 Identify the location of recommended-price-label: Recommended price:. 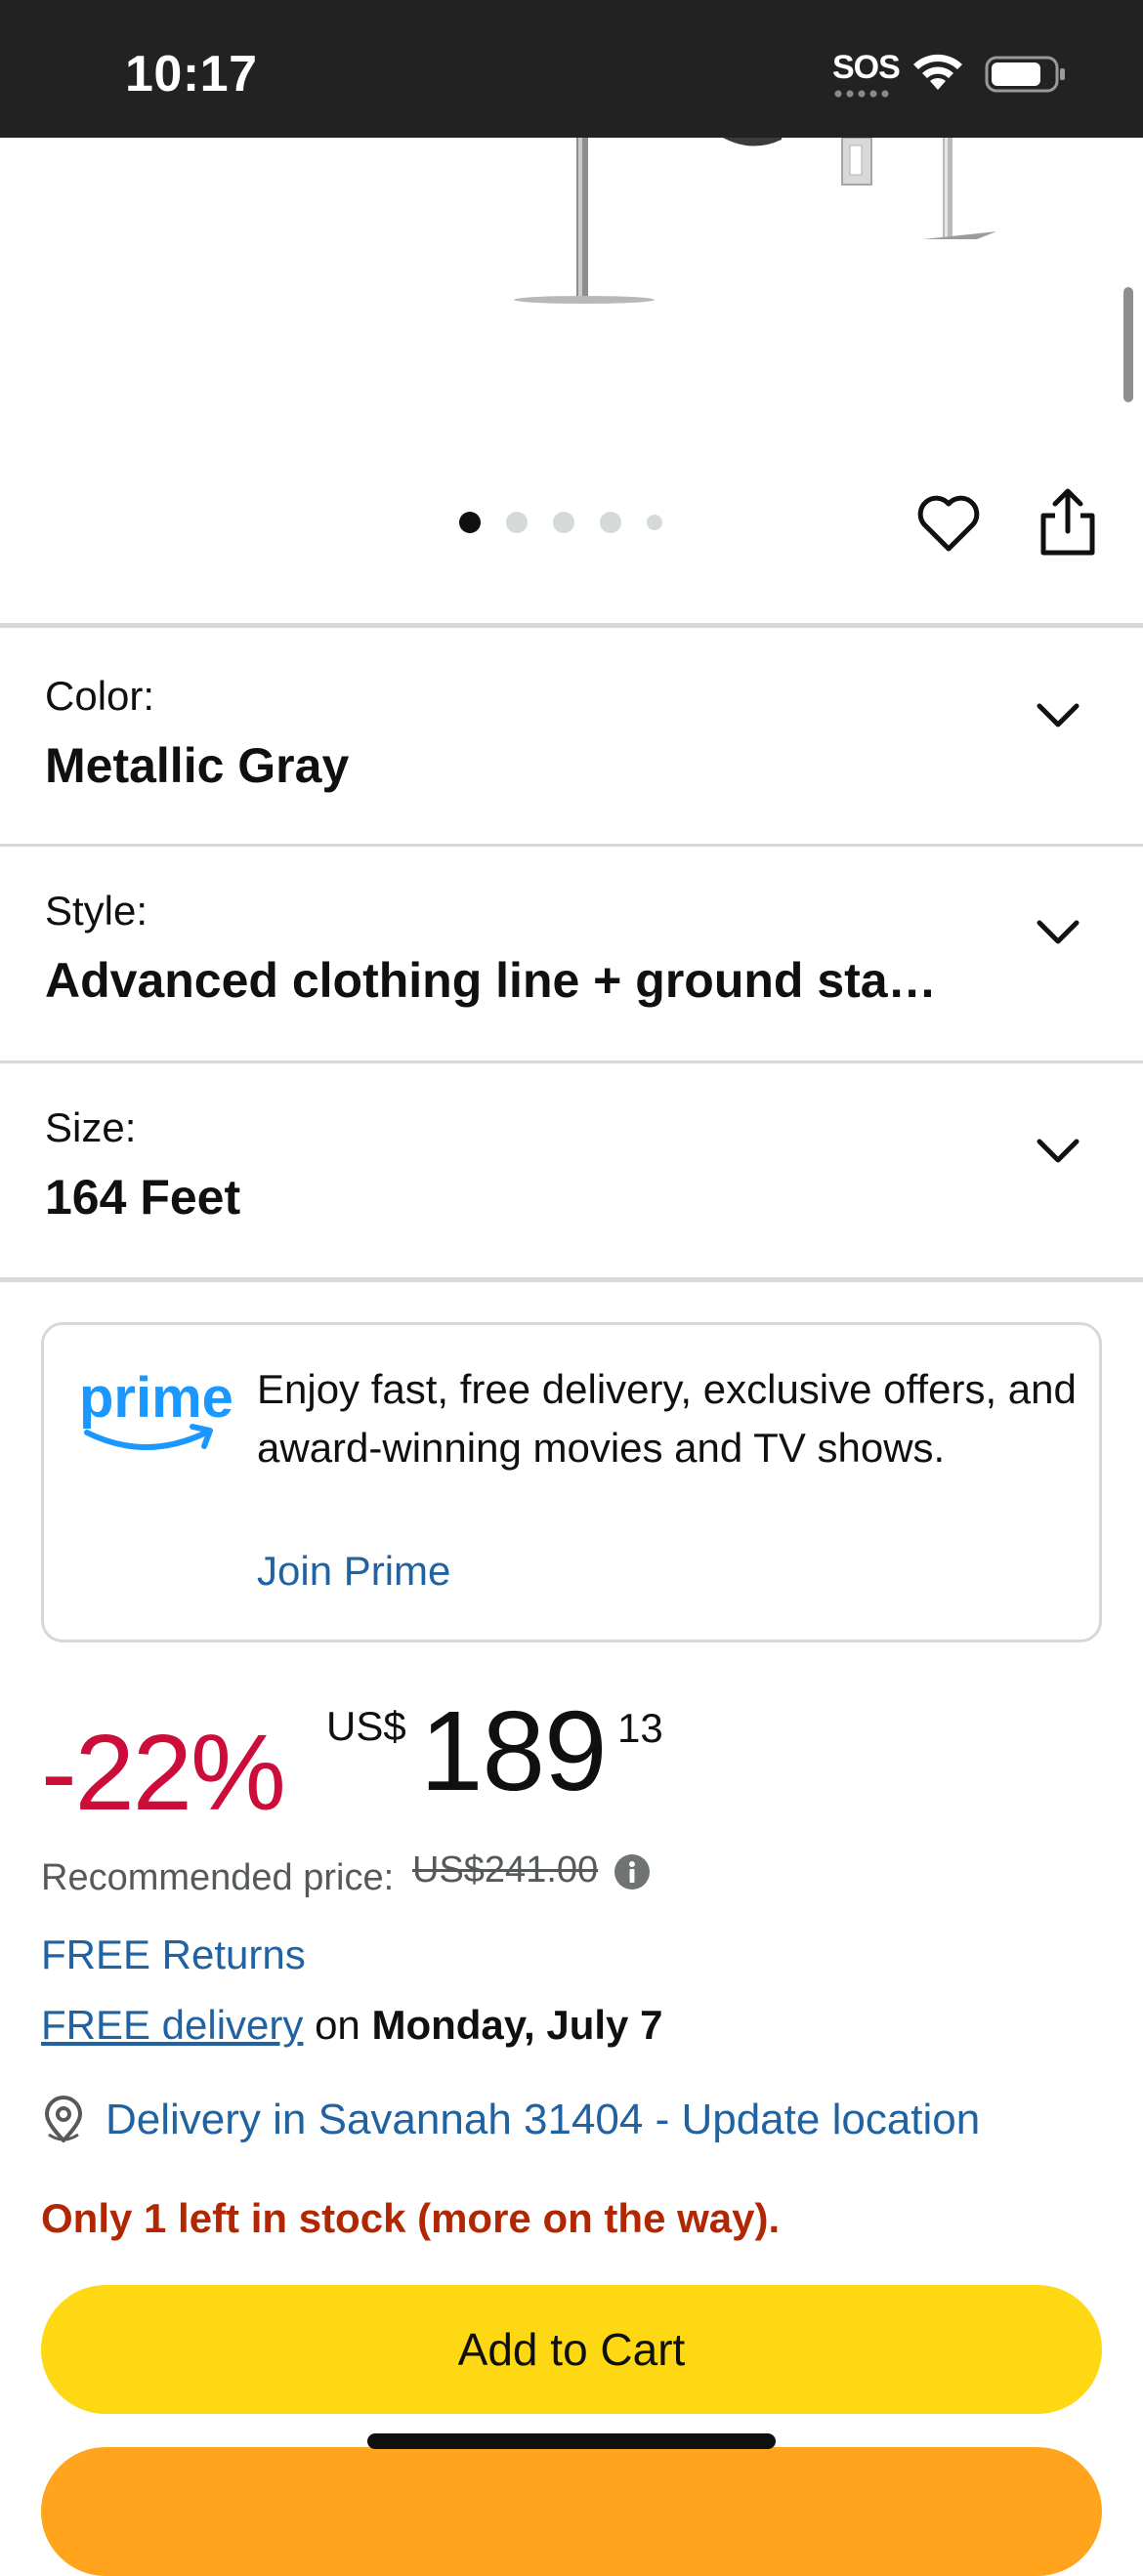
(218, 1877).